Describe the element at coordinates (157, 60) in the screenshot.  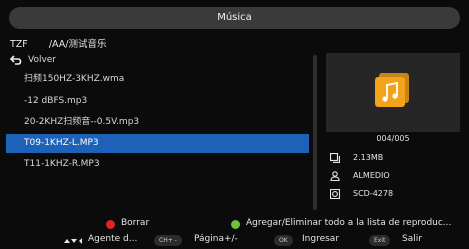
I see `back-item: Volver` at that location.